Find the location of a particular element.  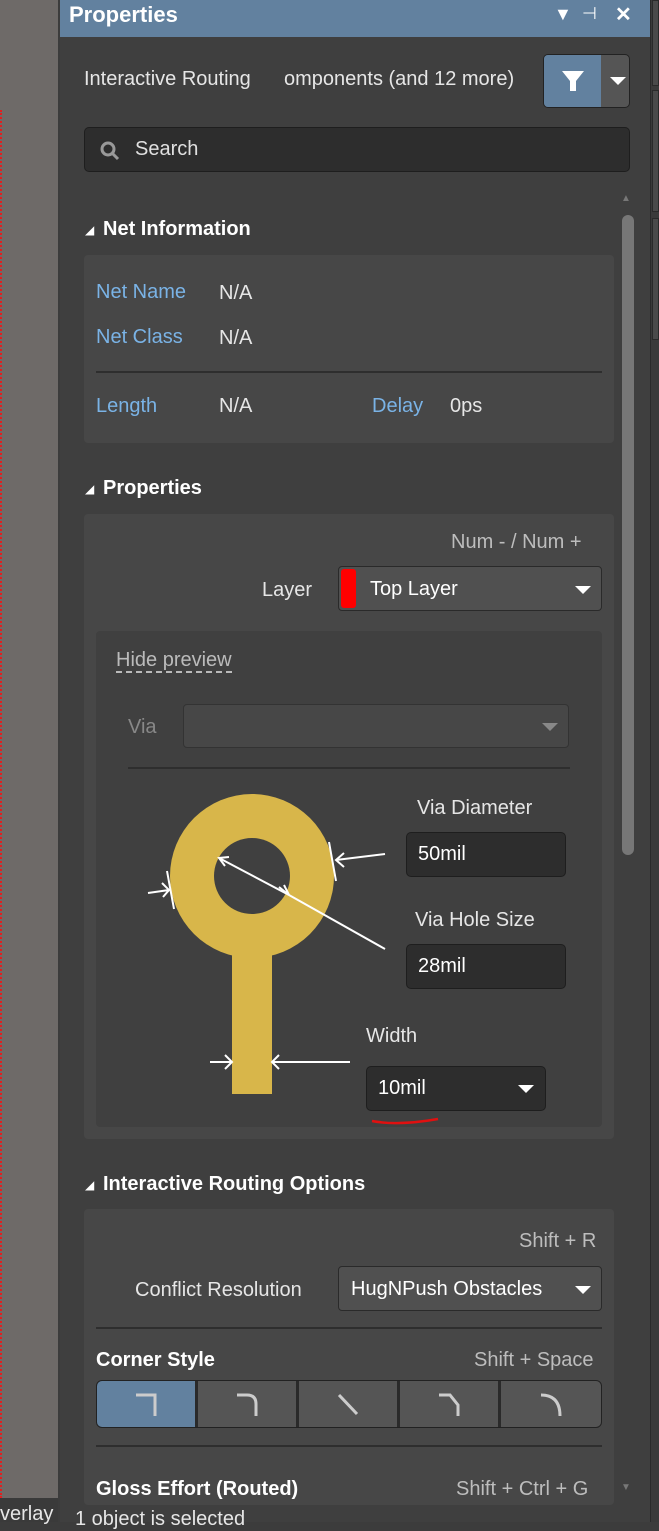

layer-color-swatch is located at coordinates (348, 588).